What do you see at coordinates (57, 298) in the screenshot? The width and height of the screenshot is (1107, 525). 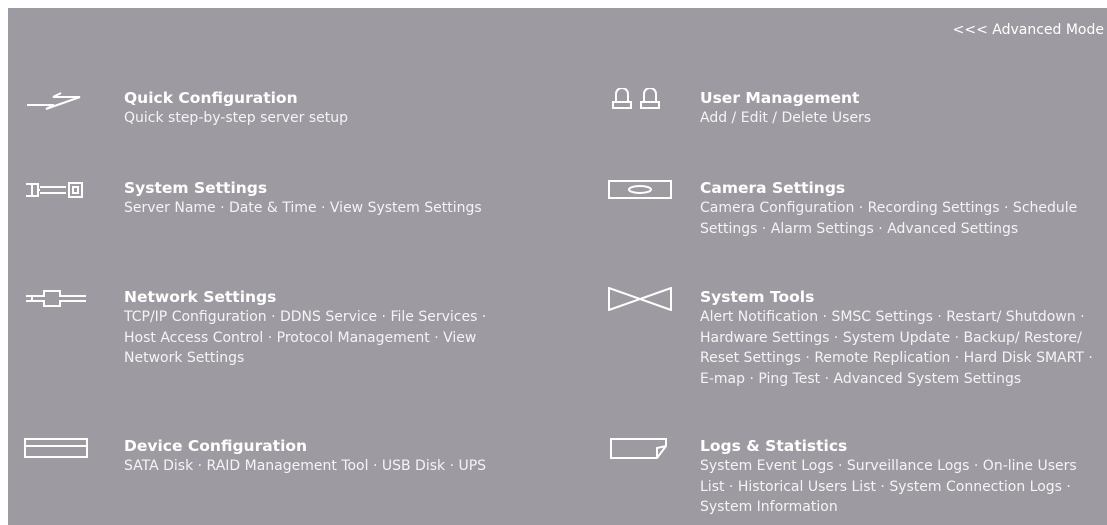 I see `network-icon` at bounding box center [57, 298].